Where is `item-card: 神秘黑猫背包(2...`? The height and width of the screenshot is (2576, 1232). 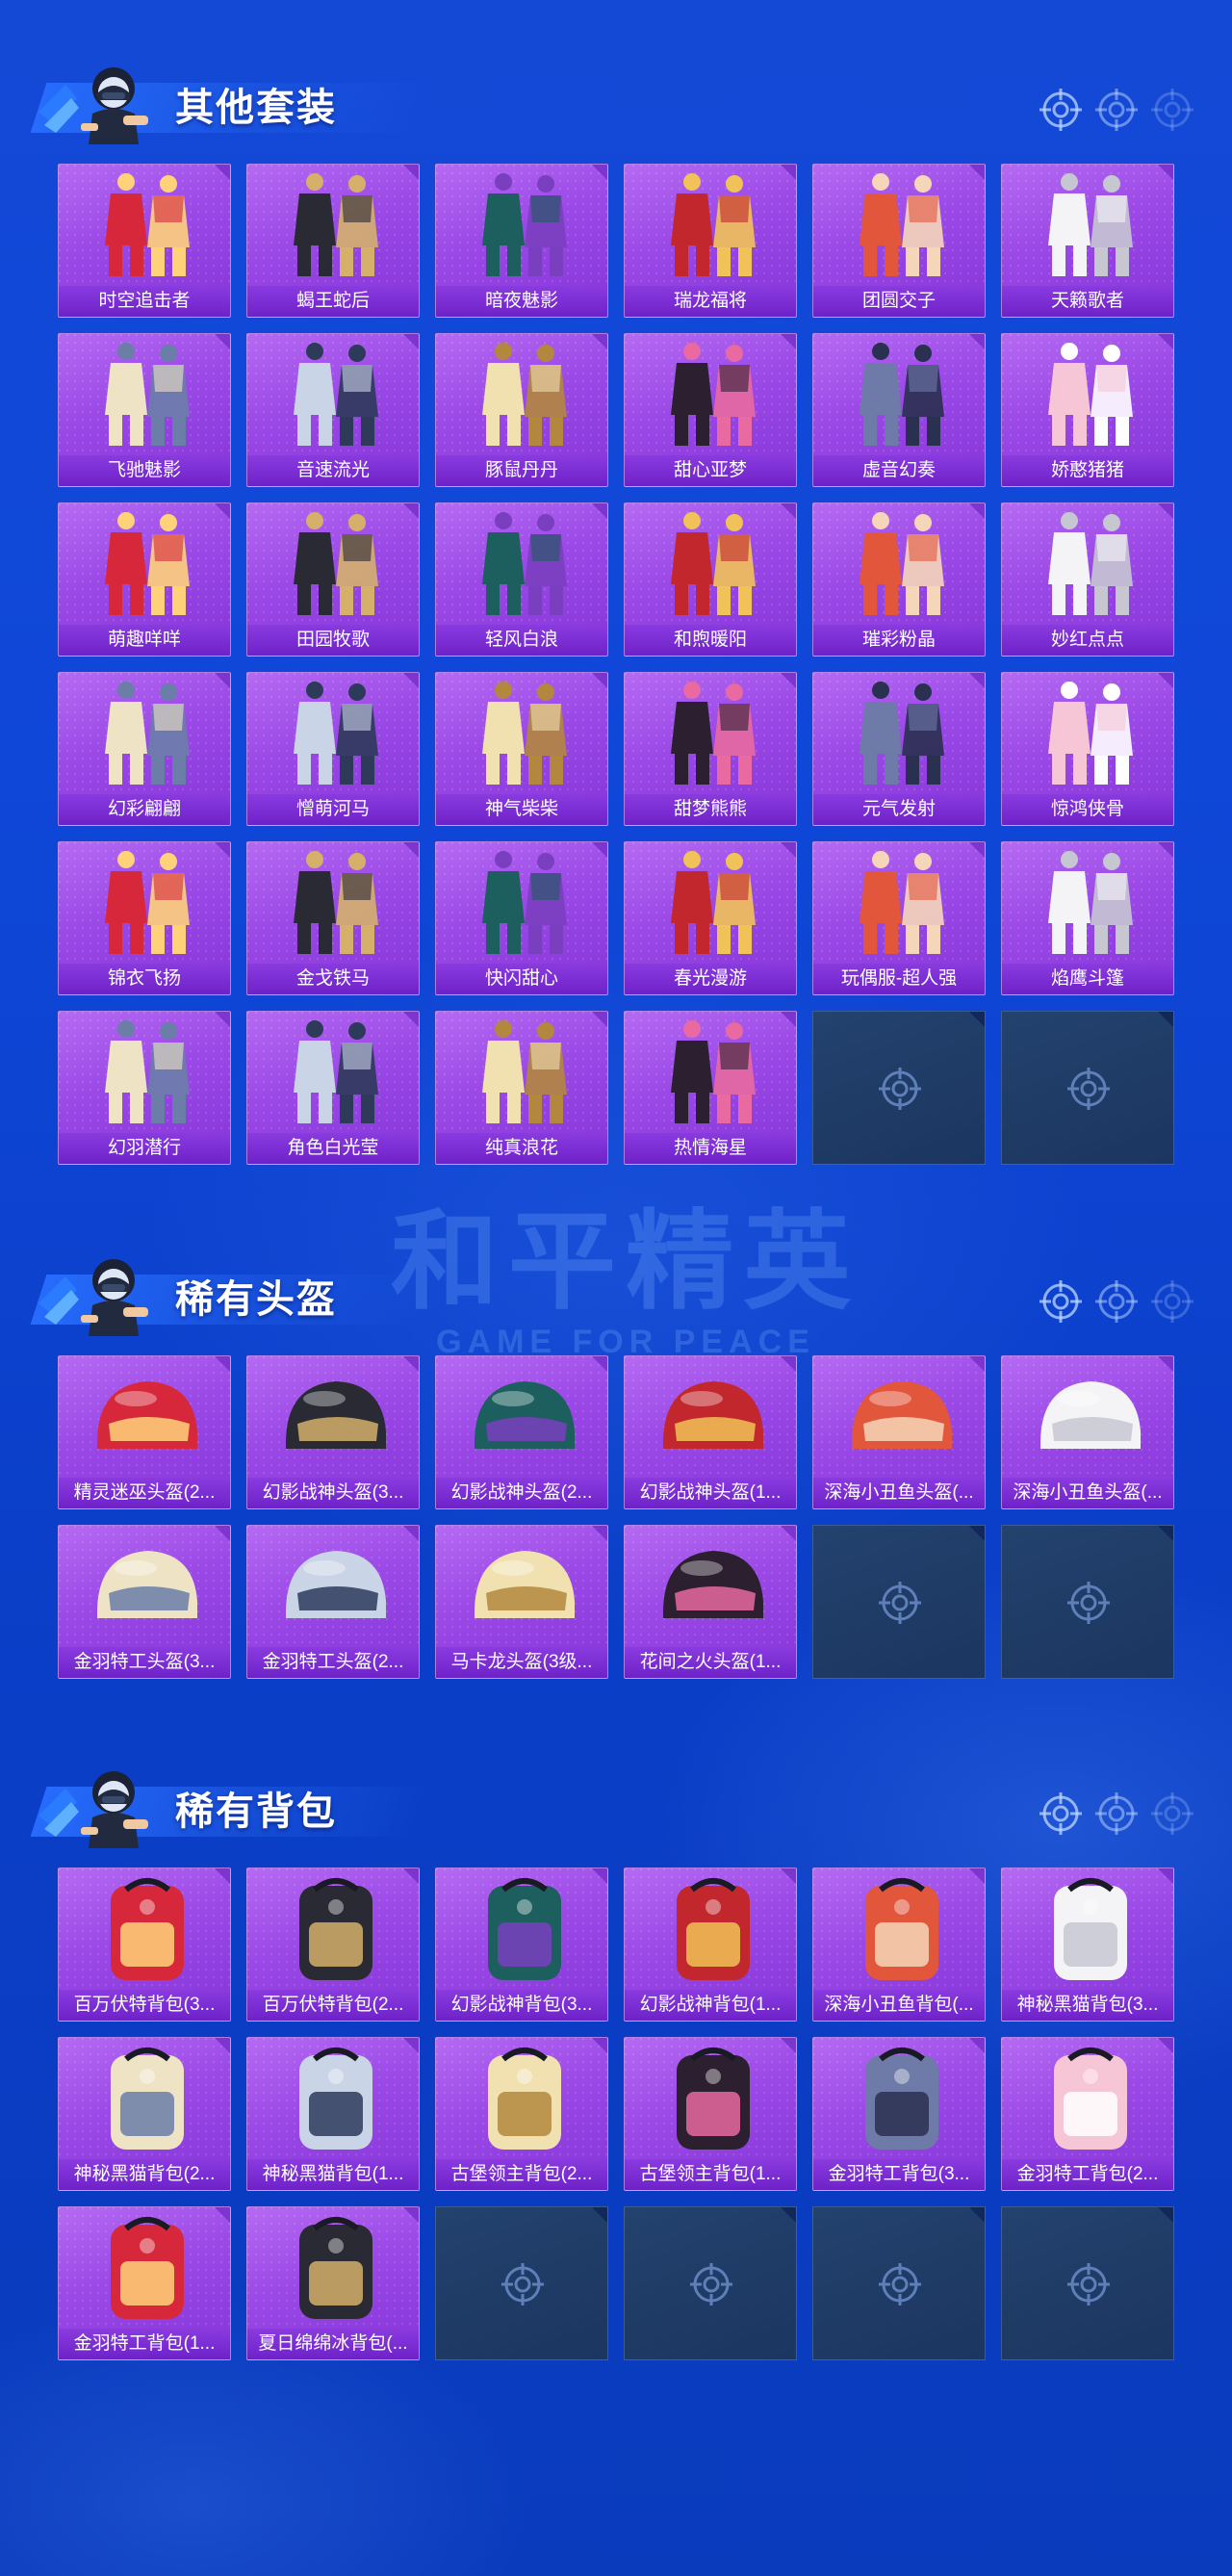
item-card: 神秘黑猫背包(2... is located at coordinates (144, 2114).